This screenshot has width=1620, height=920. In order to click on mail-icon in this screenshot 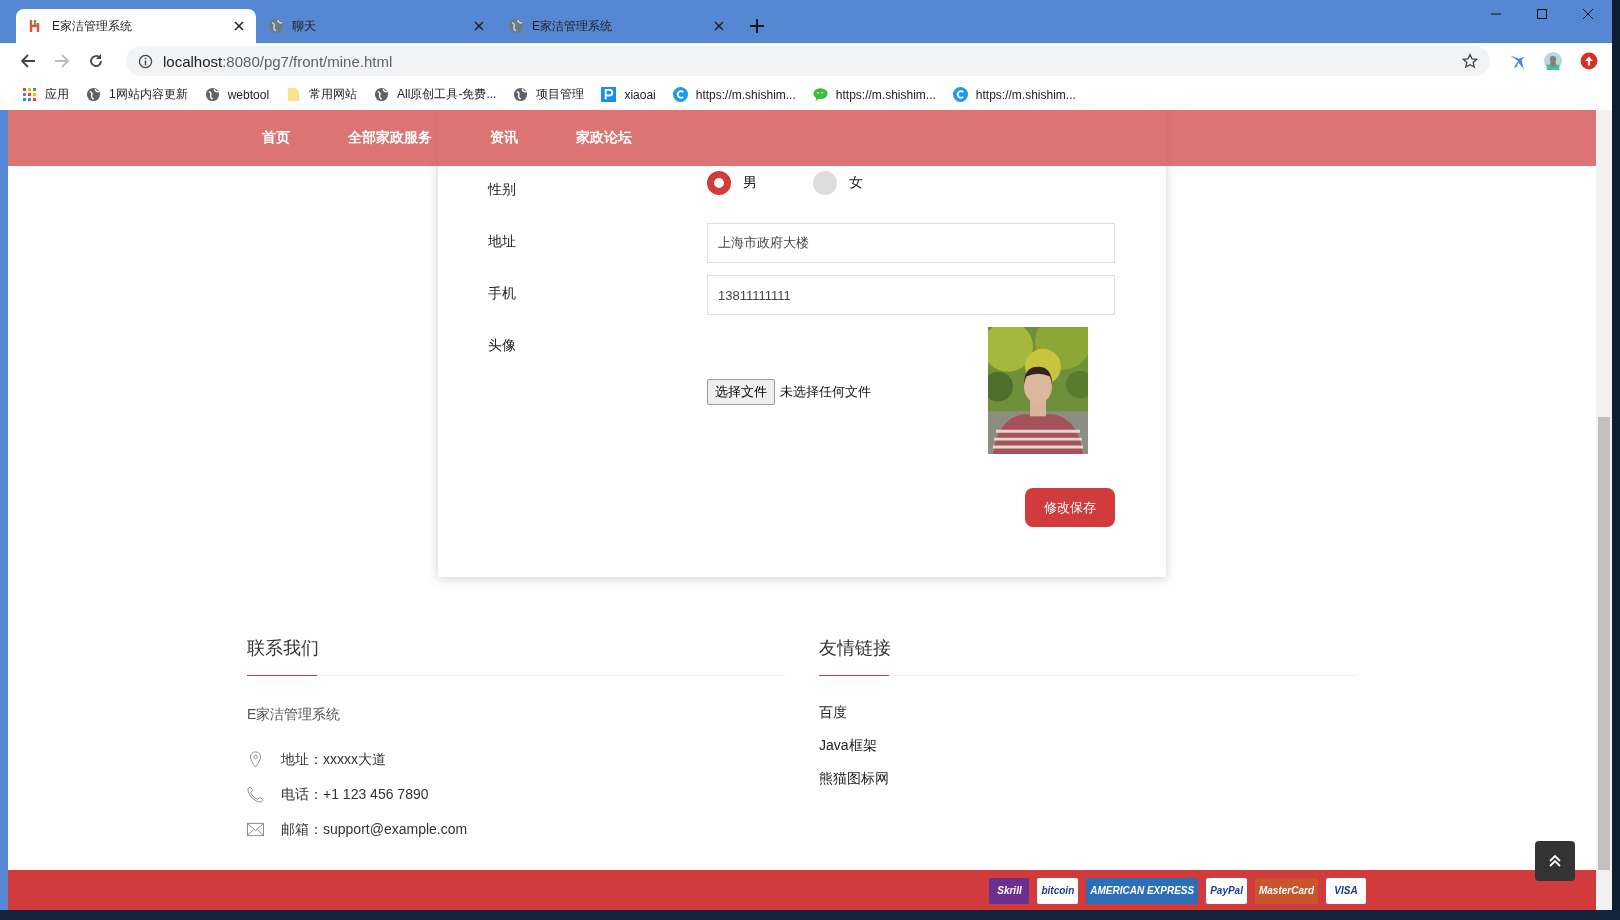, I will do `click(255, 829)`.